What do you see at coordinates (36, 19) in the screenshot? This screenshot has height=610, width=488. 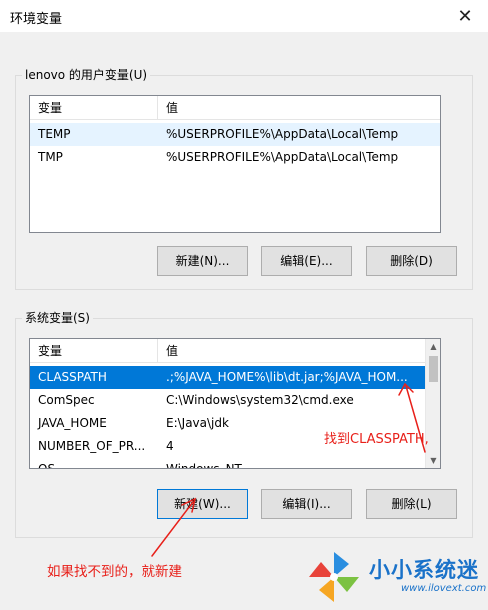 I see `window-title: 环境变量` at bounding box center [36, 19].